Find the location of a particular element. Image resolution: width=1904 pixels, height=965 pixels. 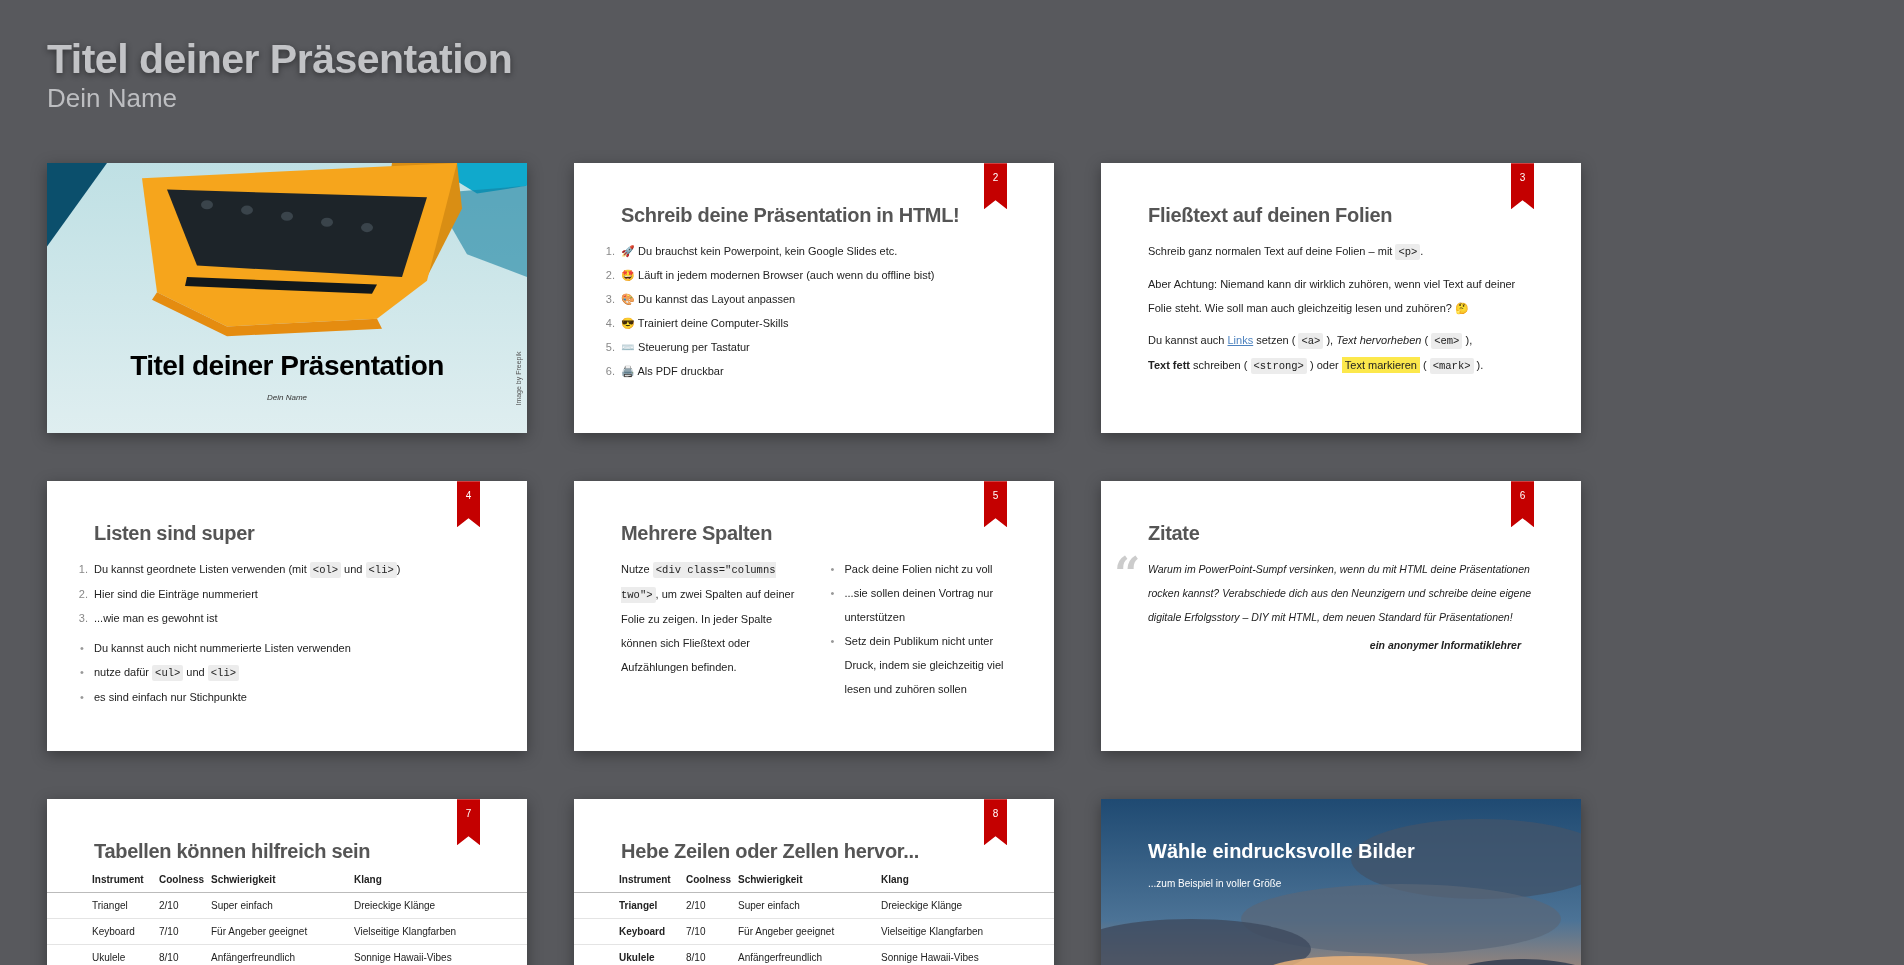

slide-subtitle: ...zum Beispiel in voller Größe is located at coordinates (1215, 884).